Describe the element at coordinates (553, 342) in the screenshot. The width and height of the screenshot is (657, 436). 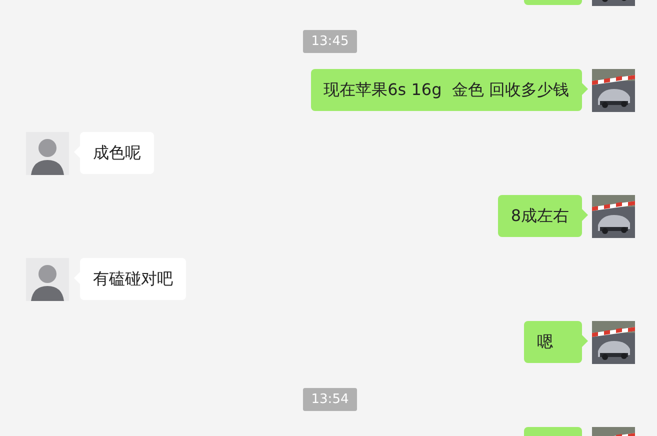
I see `message-bubble: 嗯` at that location.